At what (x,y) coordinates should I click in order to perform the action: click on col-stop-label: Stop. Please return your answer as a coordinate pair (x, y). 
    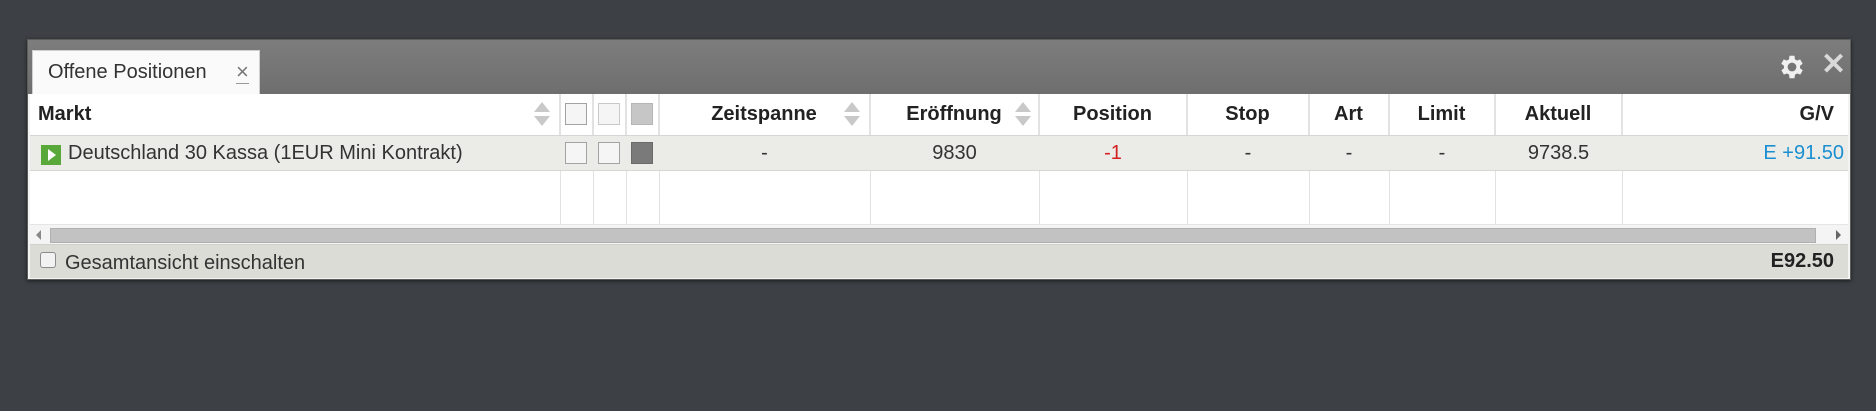
    Looking at the image, I should click on (1247, 114).